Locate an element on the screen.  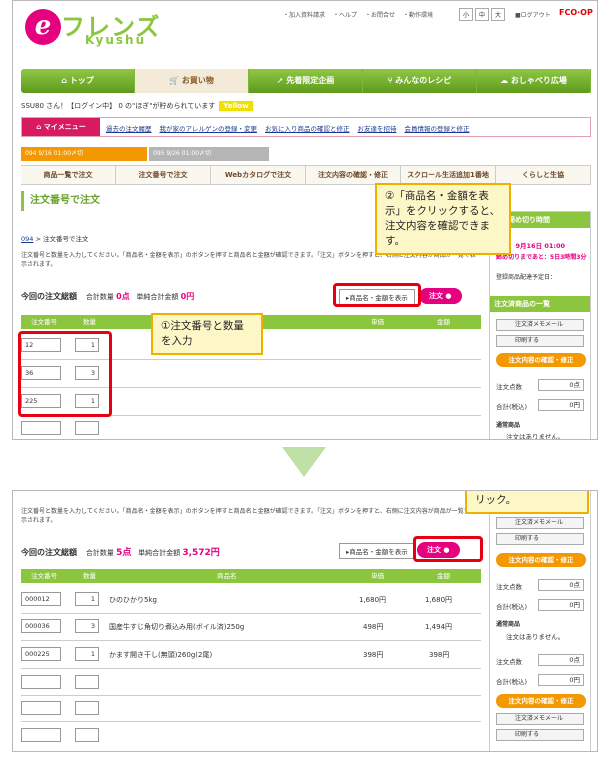
menu-allergen: 我が家のアレルゲンの登録・変更 is located at coordinates (209, 128).